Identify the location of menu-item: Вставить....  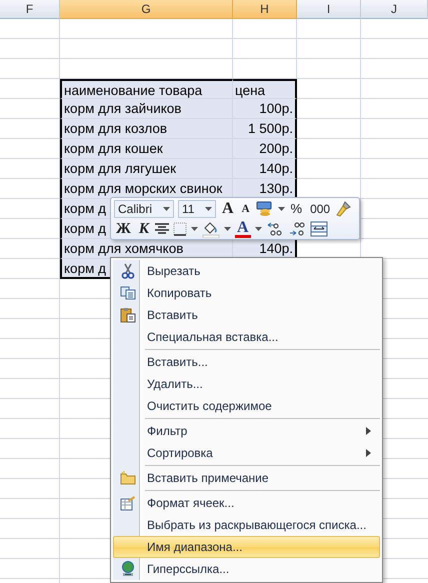
(246, 362).